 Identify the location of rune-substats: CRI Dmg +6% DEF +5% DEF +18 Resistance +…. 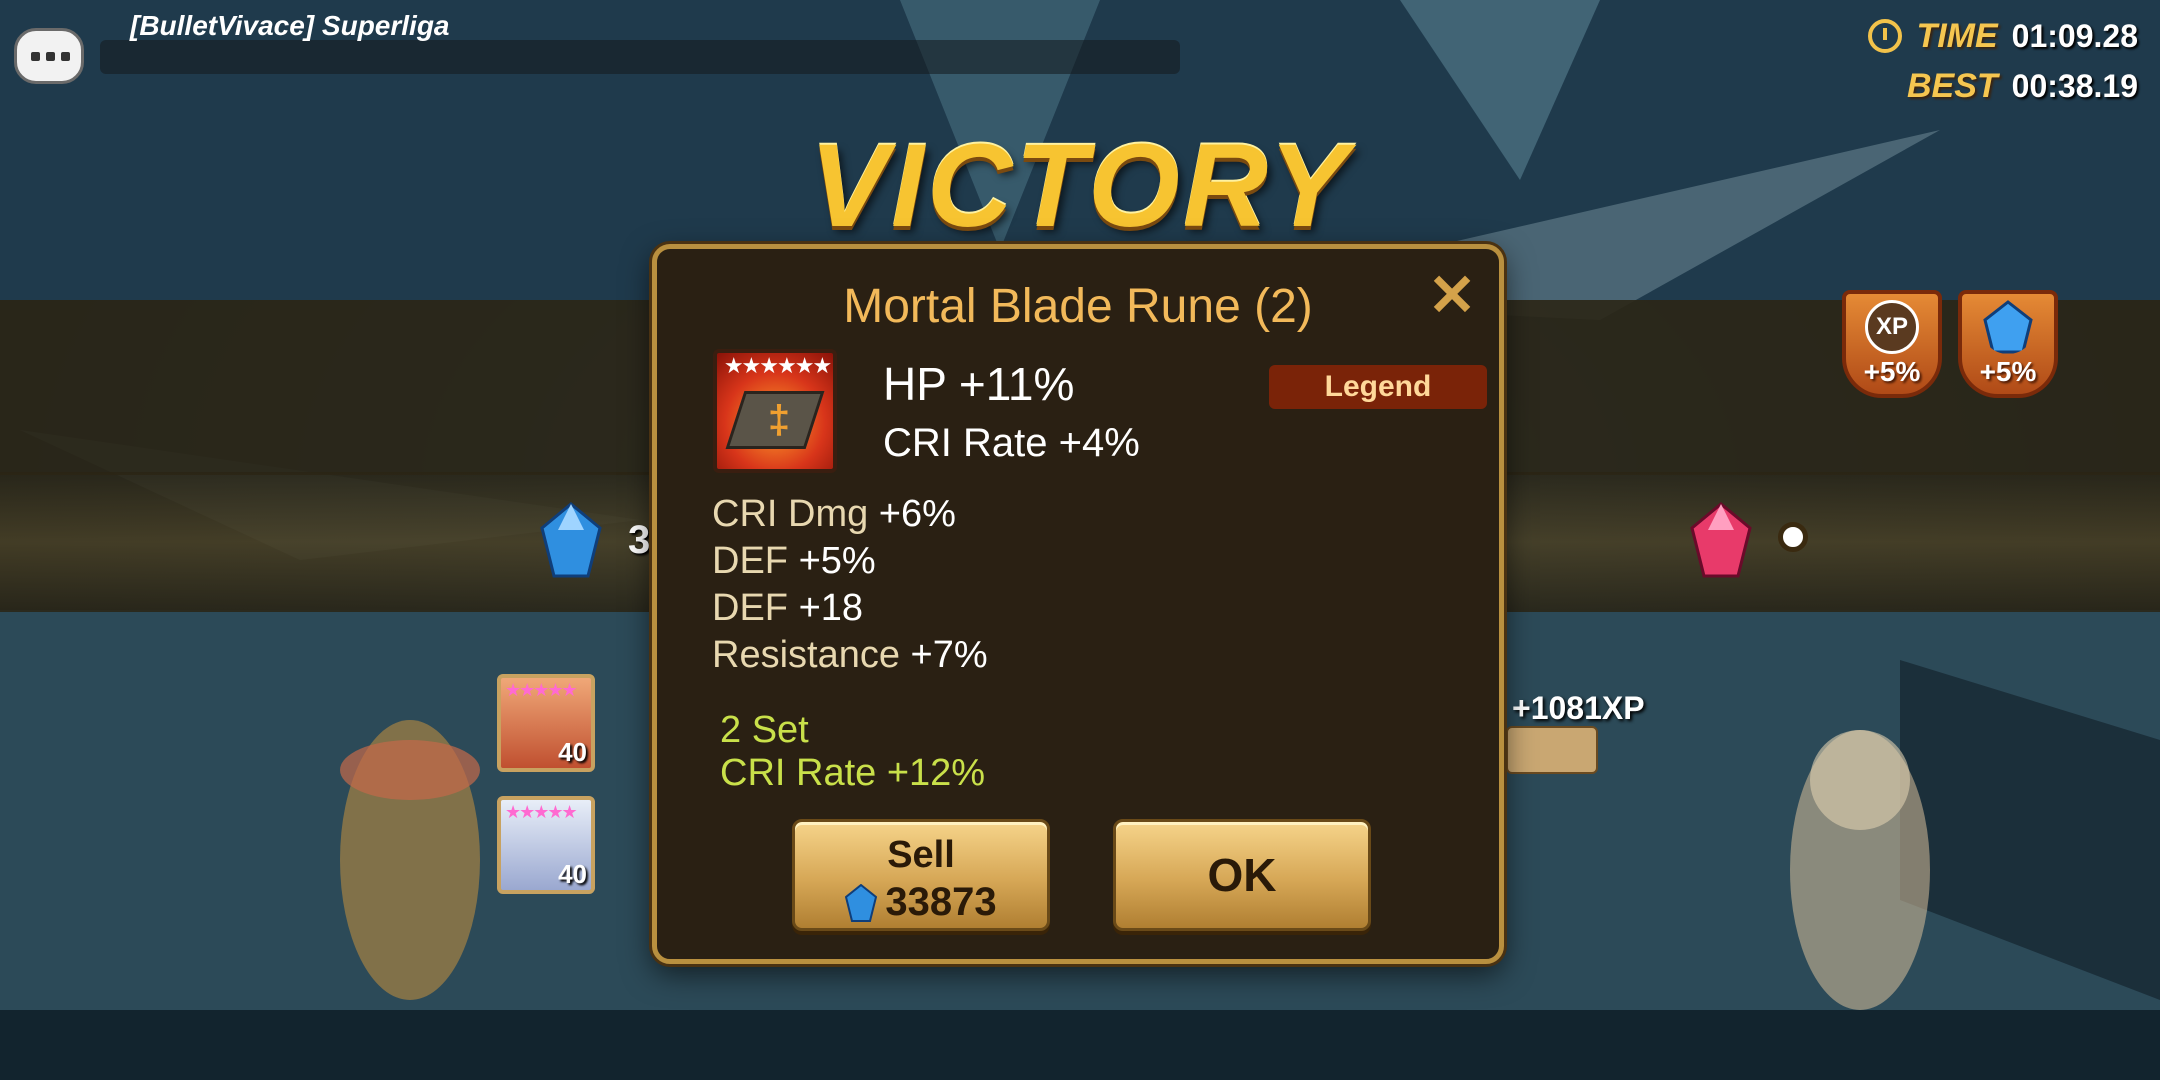
(850, 585).